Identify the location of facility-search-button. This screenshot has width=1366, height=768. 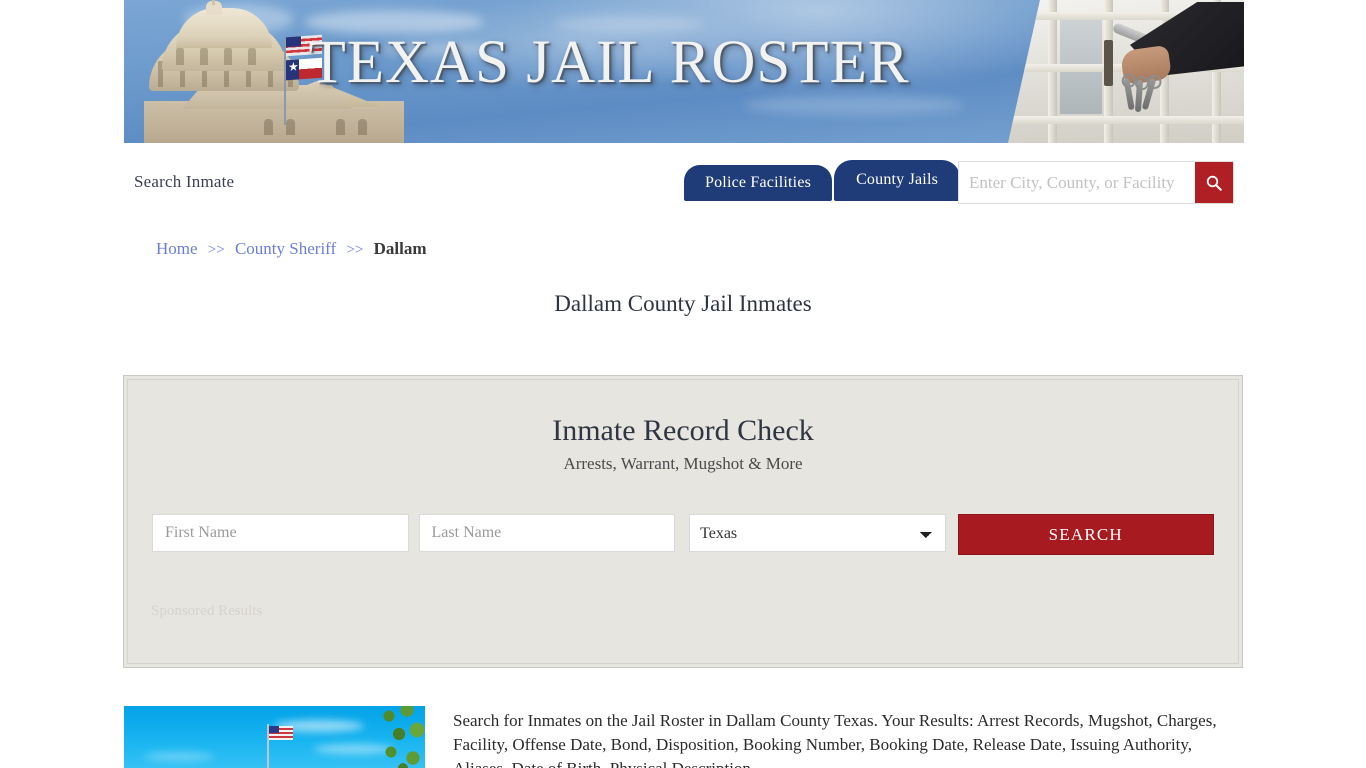
(1214, 182).